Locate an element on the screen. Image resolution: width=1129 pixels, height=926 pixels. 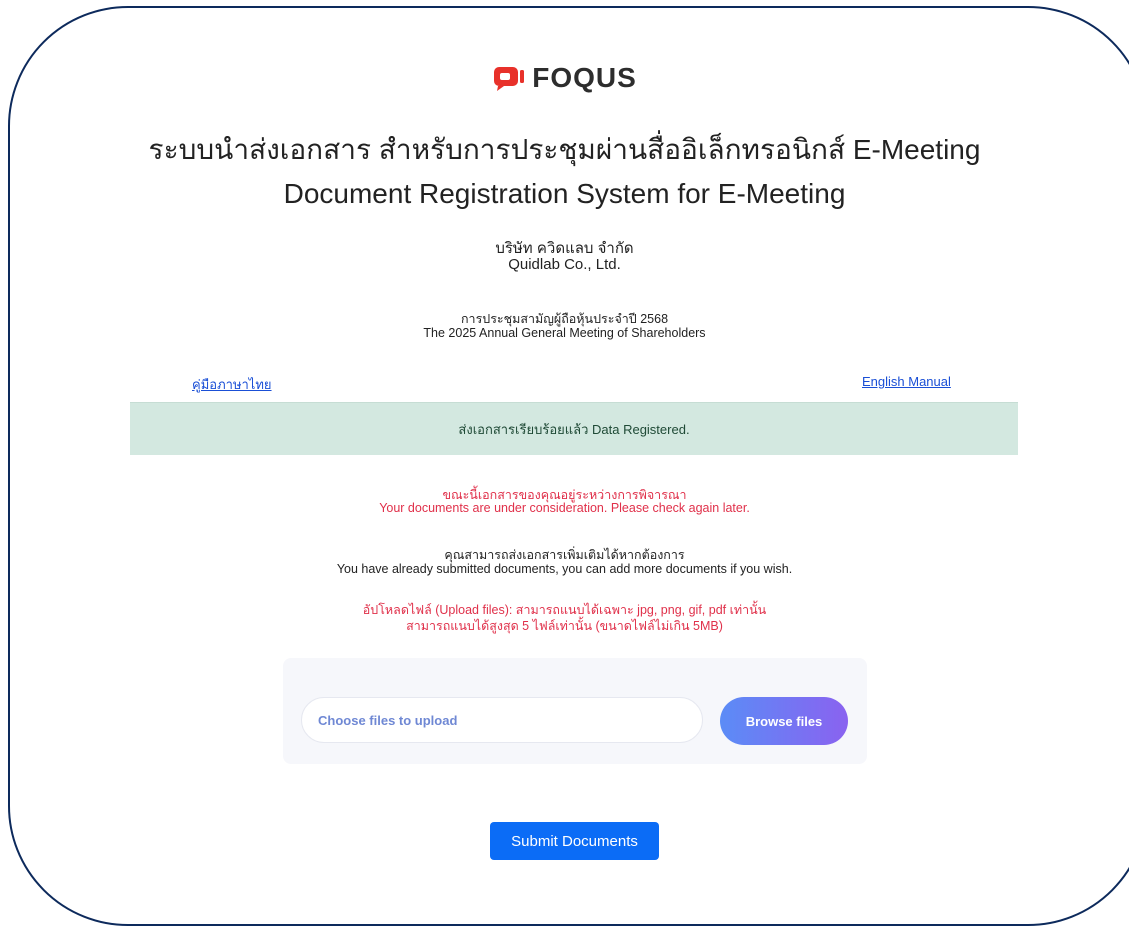
browse-files-button: Browse files is located at coordinates (784, 721).